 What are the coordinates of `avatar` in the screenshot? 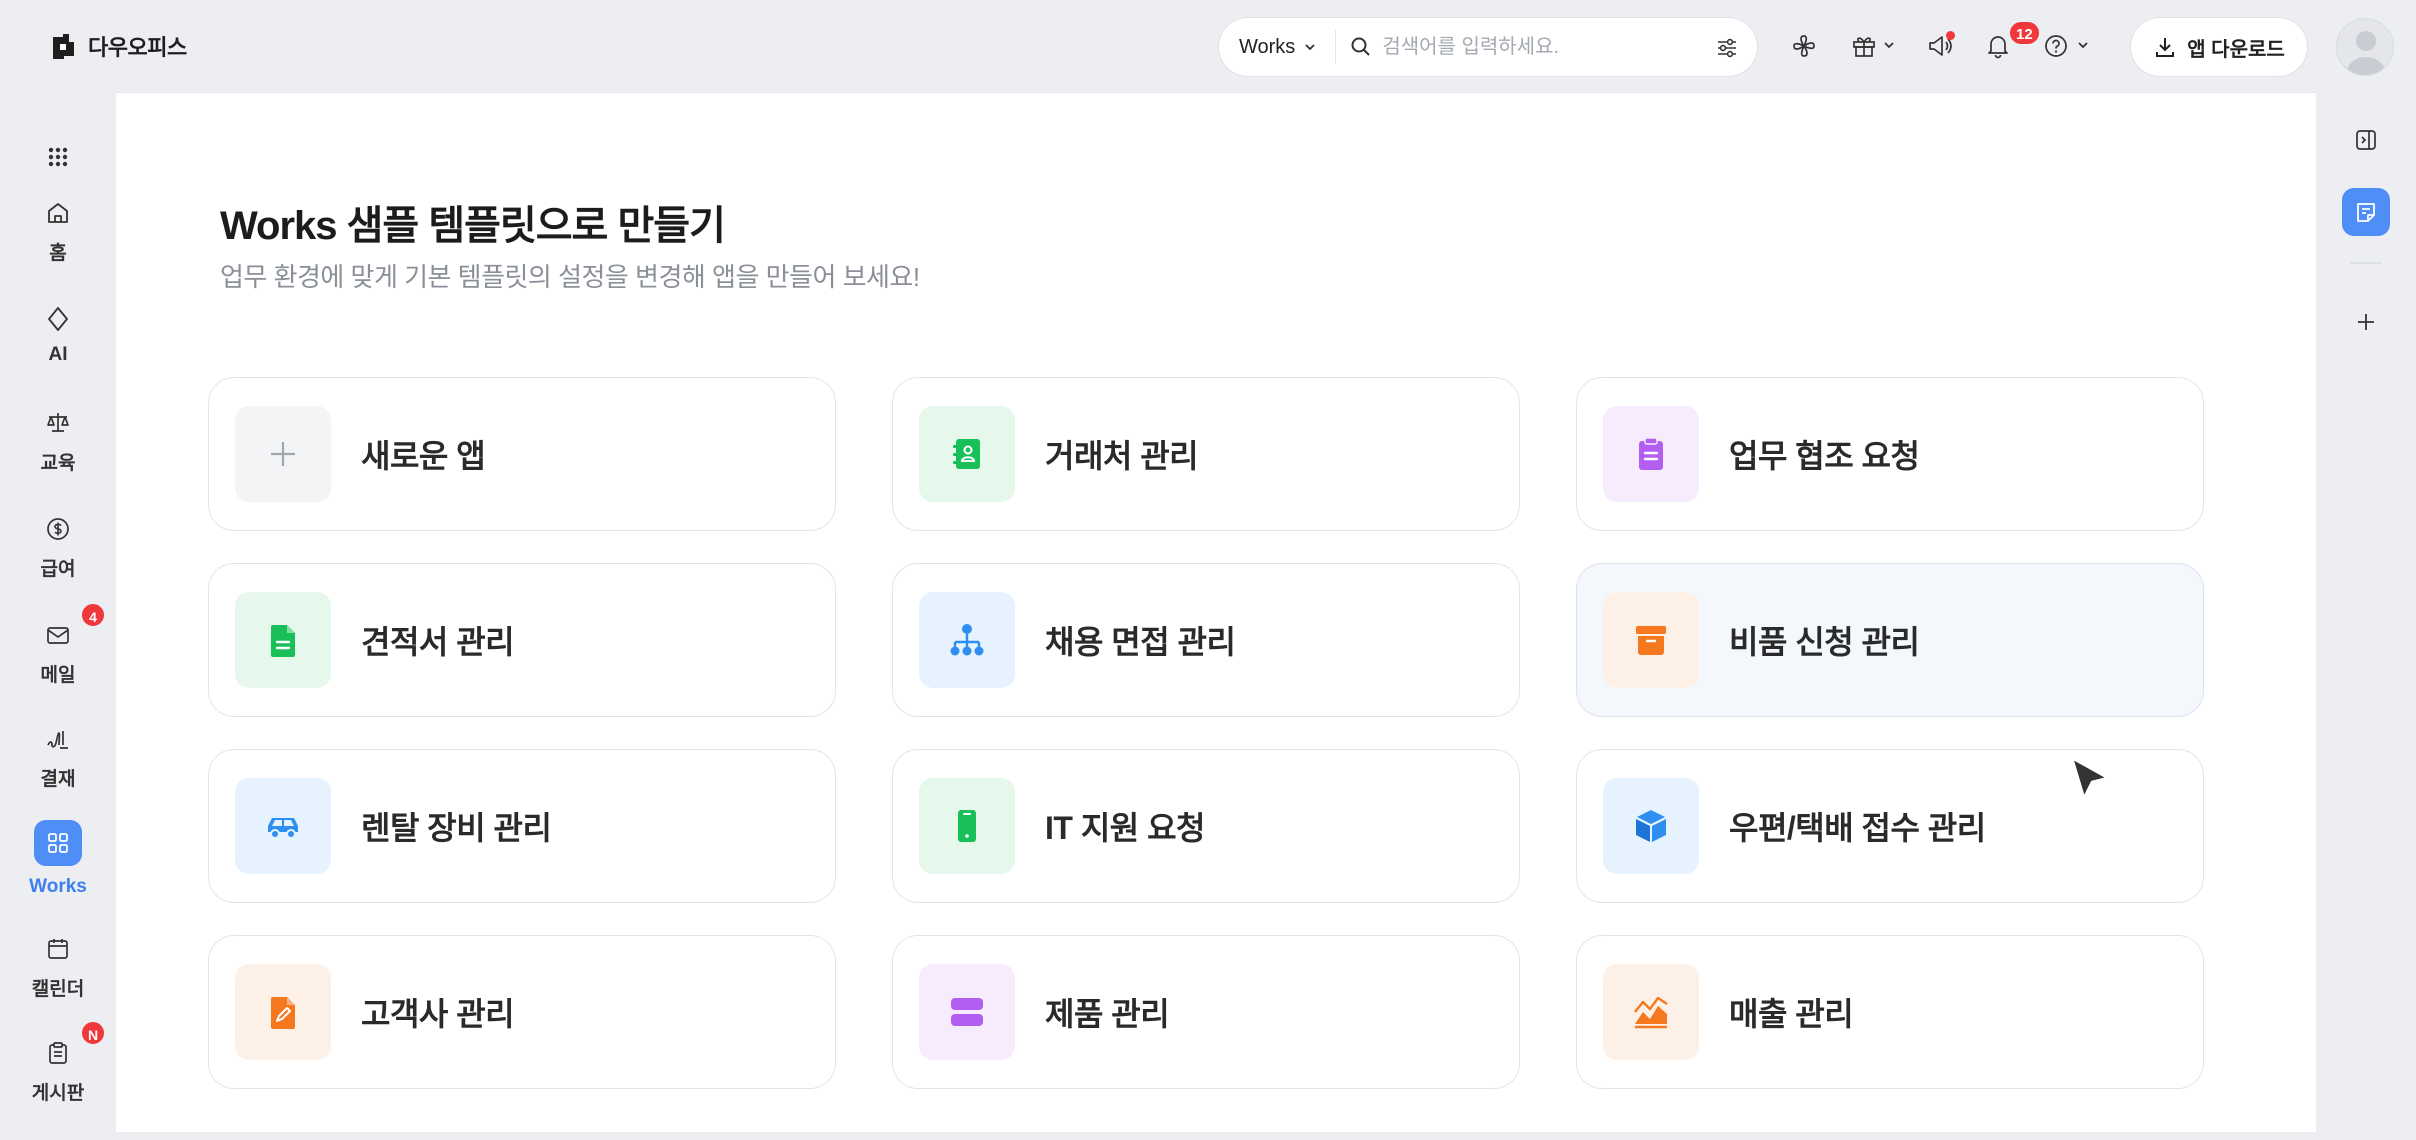 It's located at (2365, 47).